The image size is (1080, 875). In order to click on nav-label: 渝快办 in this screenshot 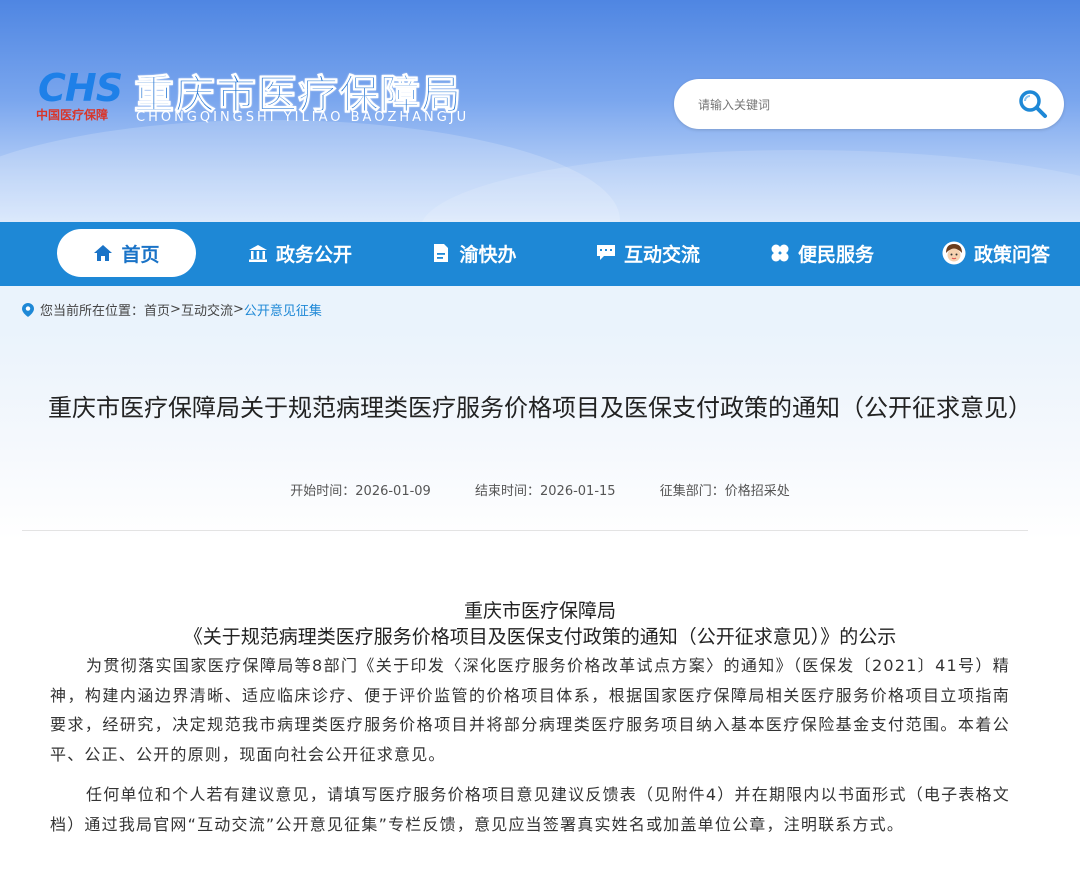, I will do `click(488, 254)`.